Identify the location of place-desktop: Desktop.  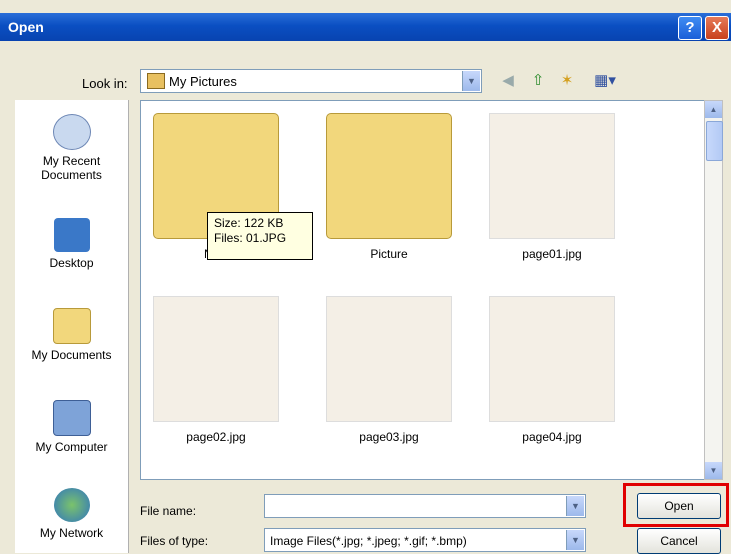
(71, 244).